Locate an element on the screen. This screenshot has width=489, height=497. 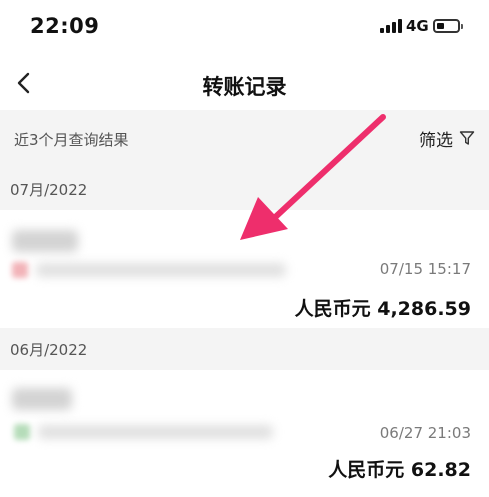
battery-icon is located at coordinates (446, 26).